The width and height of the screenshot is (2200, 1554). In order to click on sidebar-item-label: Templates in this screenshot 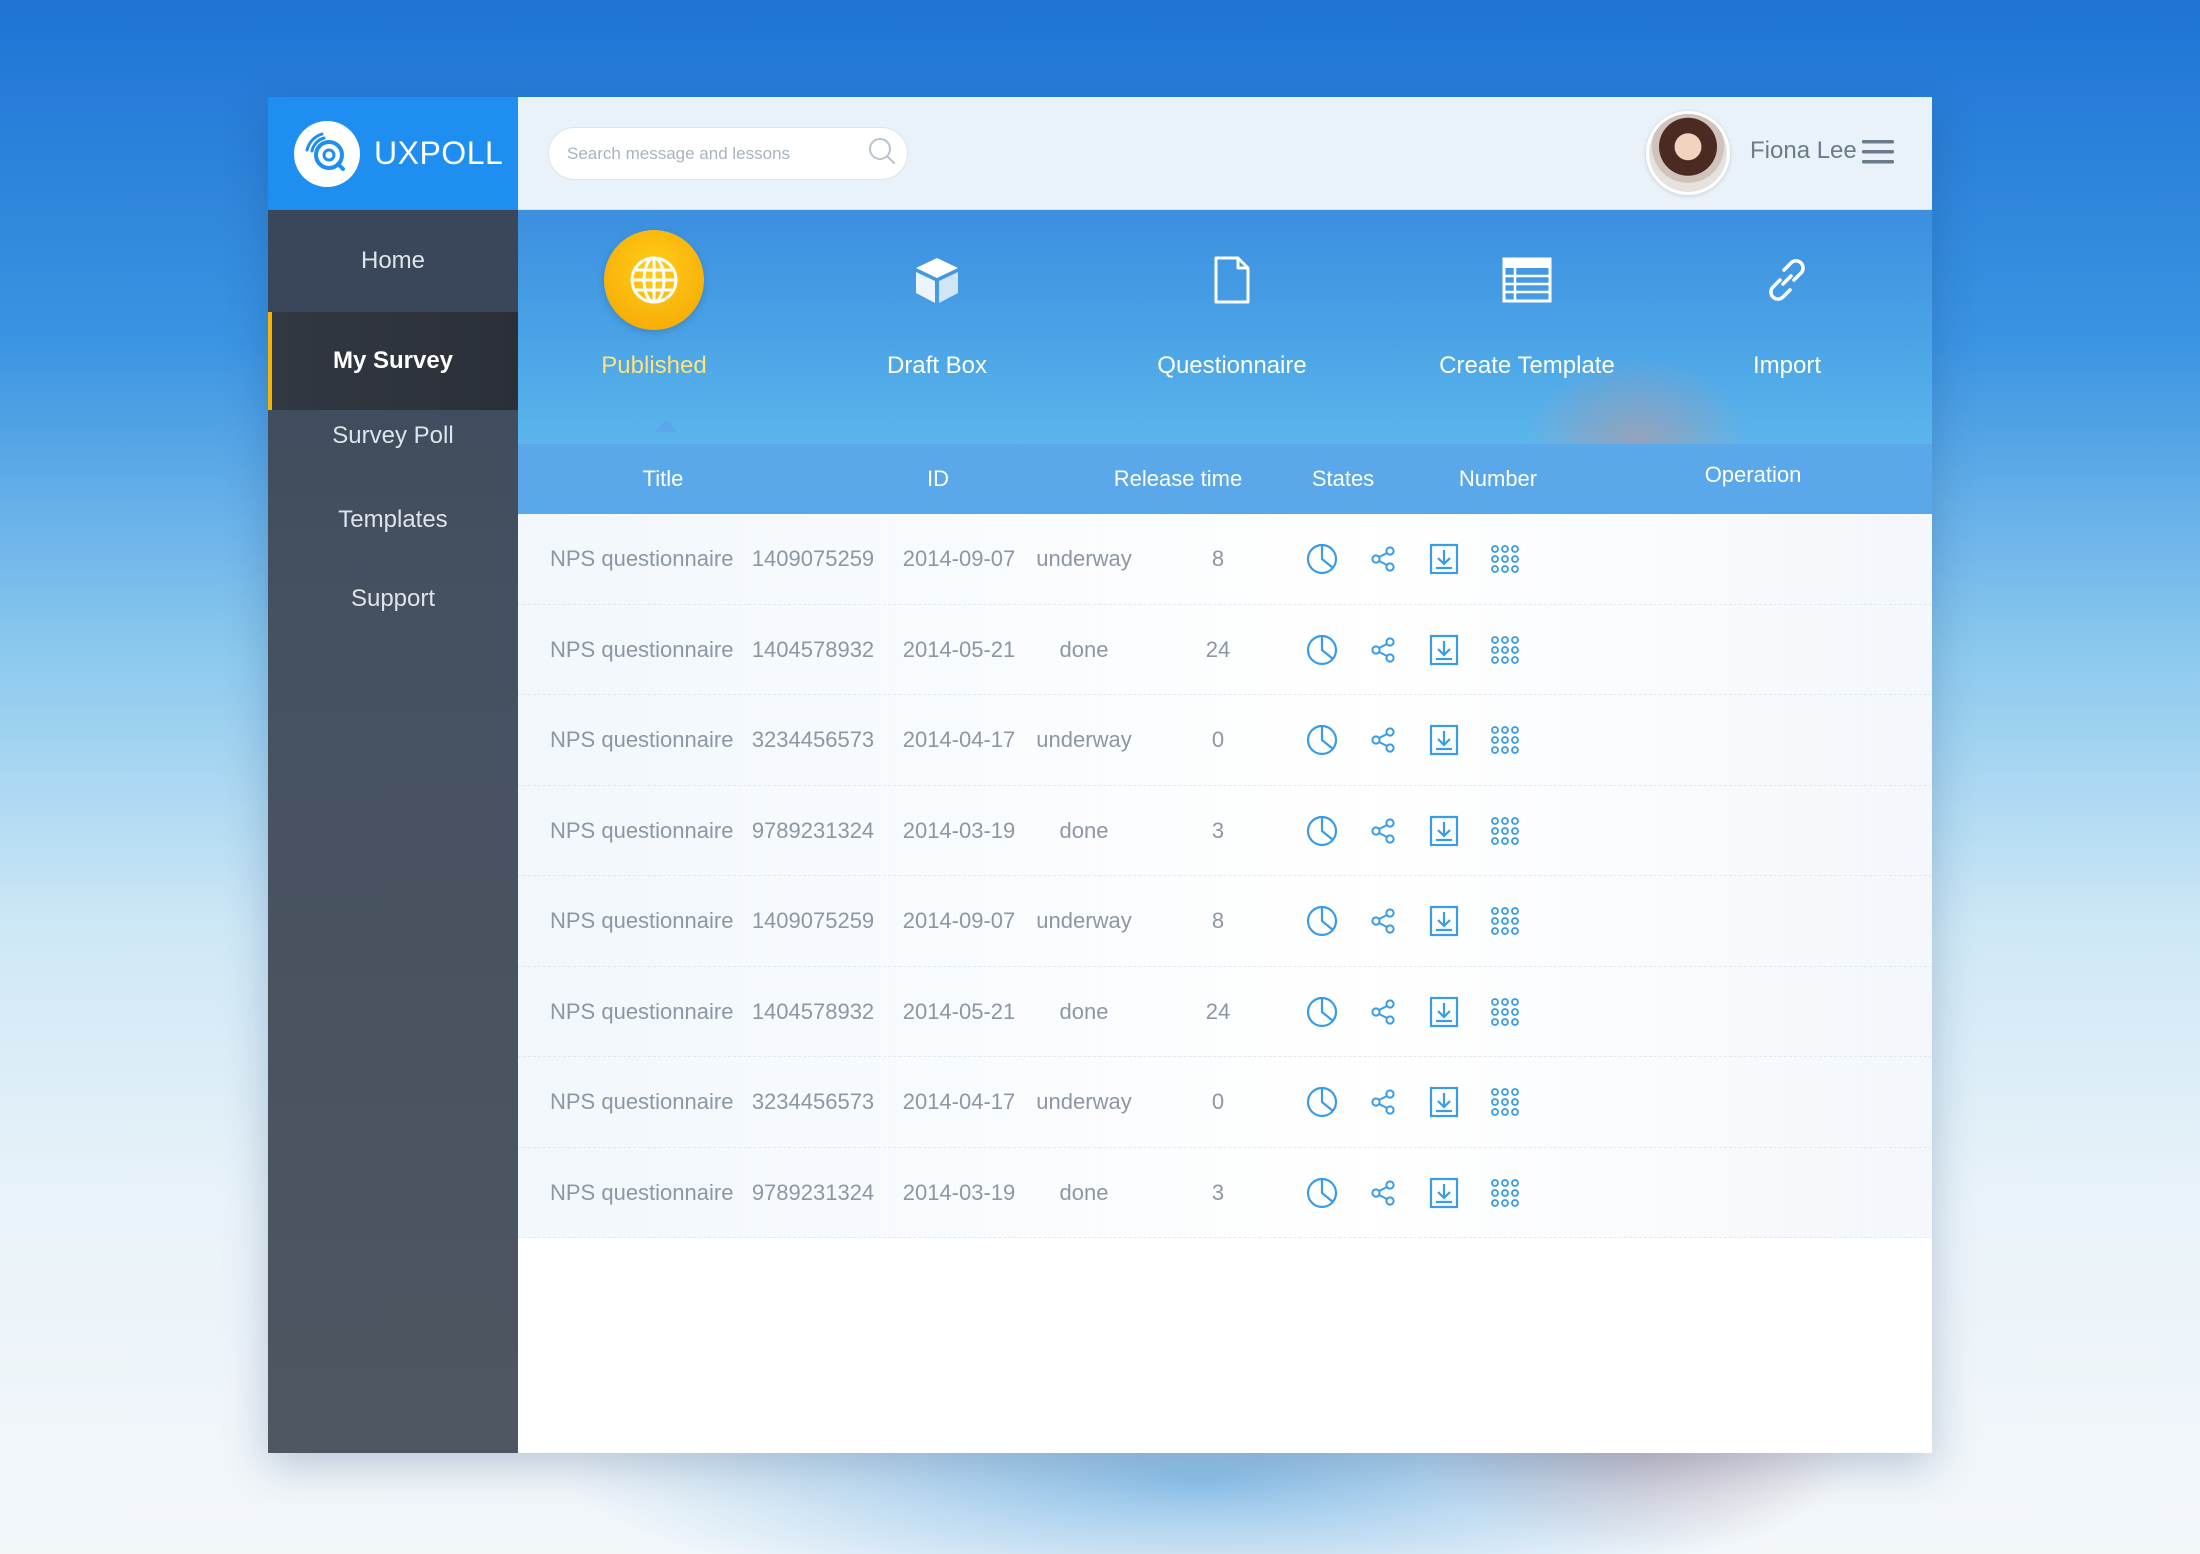, I will do `click(393, 519)`.